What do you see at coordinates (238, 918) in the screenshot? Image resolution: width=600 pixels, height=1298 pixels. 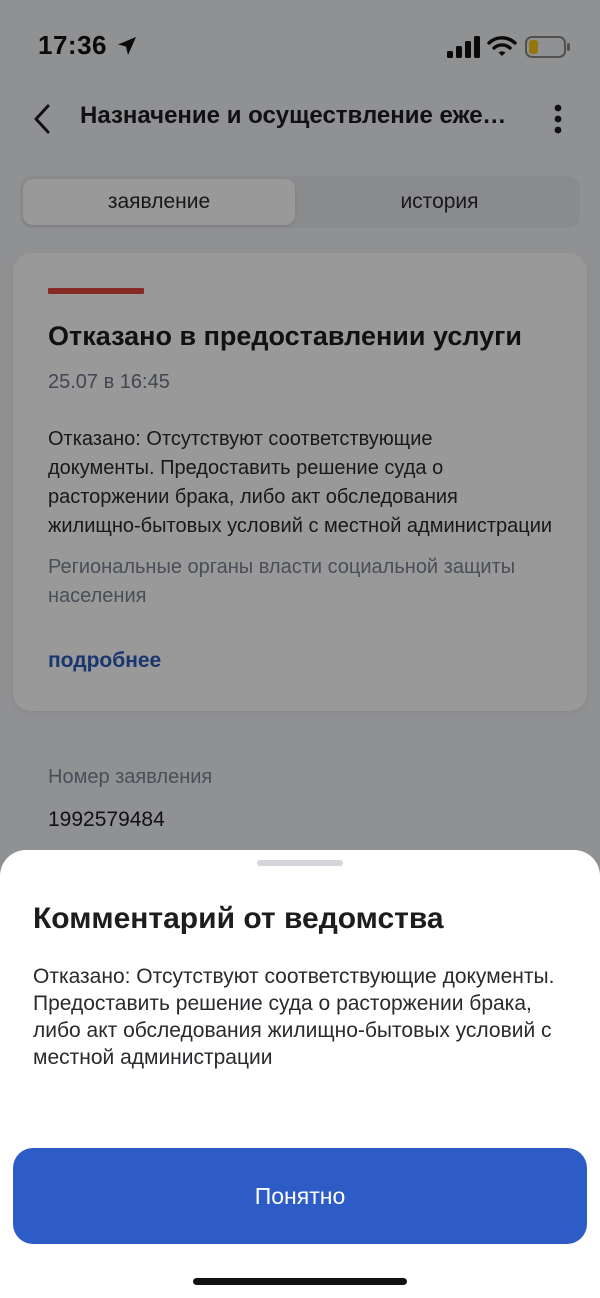 I see `sheet-title: Комментарий от ведомства` at bounding box center [238, 918].